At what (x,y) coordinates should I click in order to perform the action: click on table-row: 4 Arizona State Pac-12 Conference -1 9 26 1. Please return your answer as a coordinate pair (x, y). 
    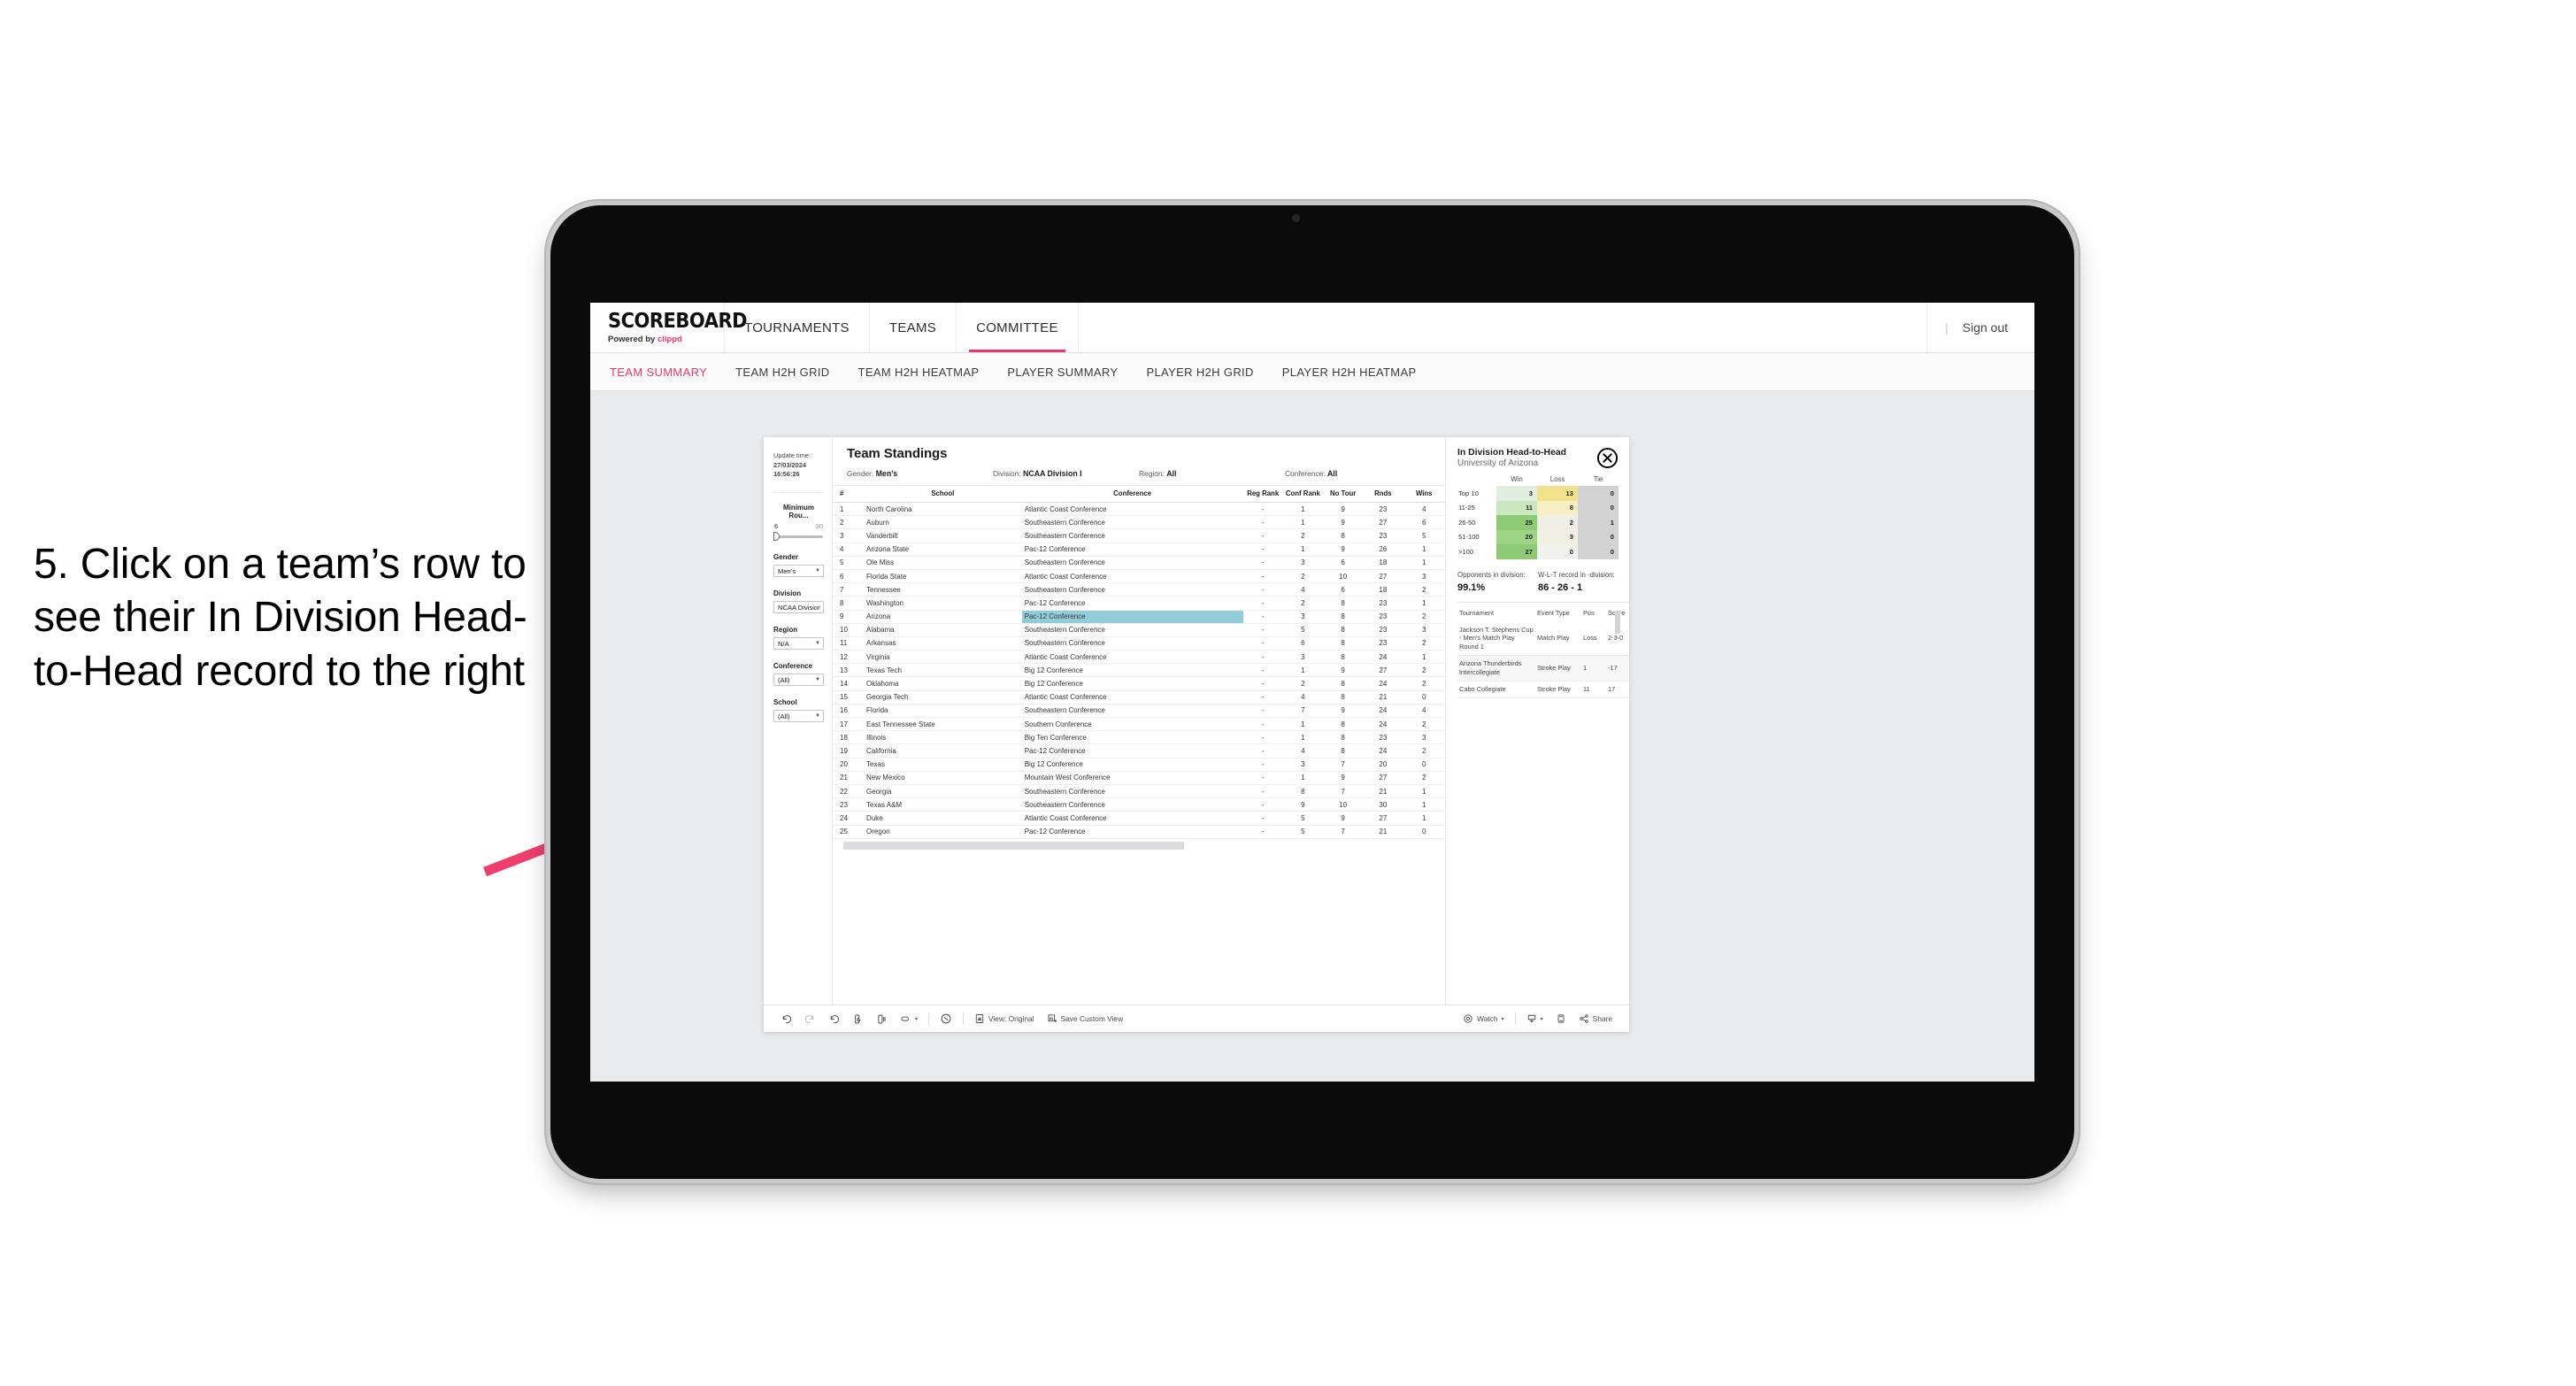
    Looking at the image, I should click on (1139, 550).